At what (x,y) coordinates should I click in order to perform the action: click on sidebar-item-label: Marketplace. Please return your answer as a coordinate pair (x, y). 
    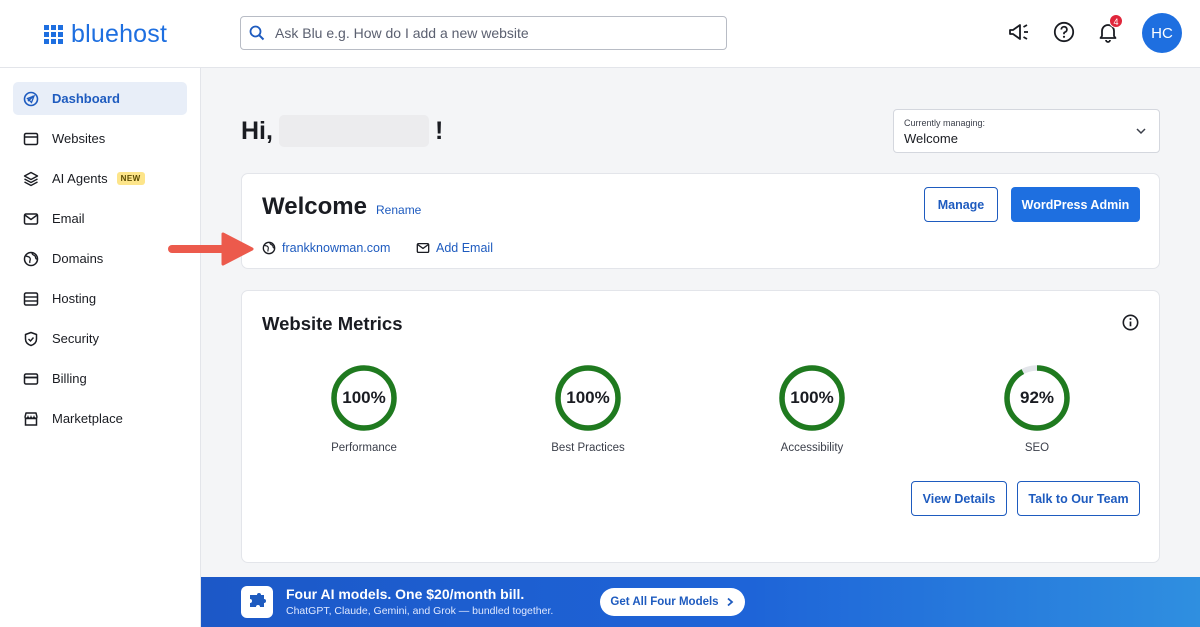
    Looking at the image, I should click on (87, 418).